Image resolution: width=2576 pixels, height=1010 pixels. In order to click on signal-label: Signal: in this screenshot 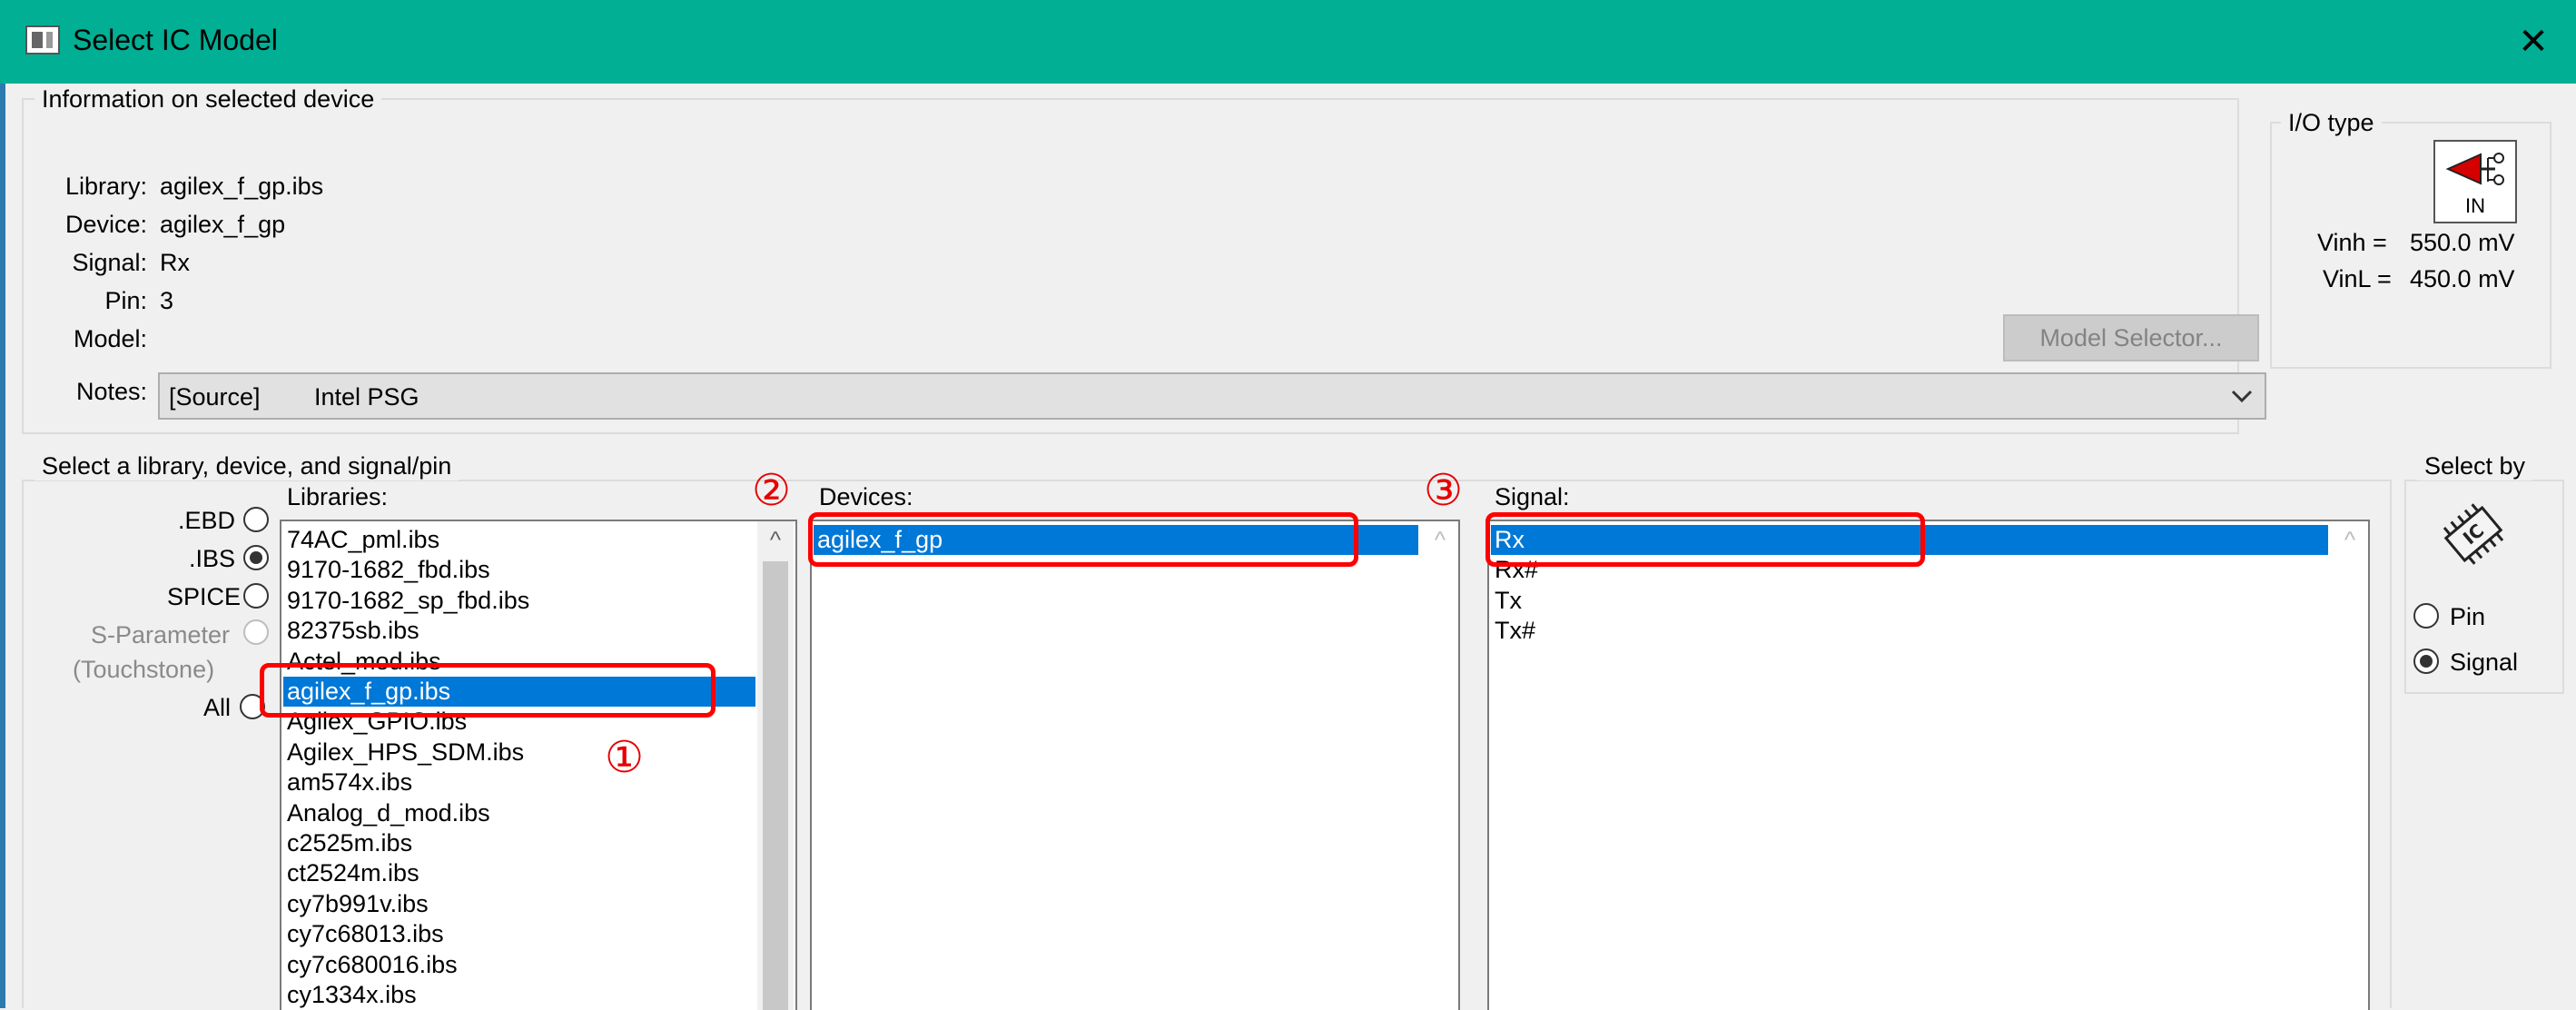, I will do `click(109, 262)`.